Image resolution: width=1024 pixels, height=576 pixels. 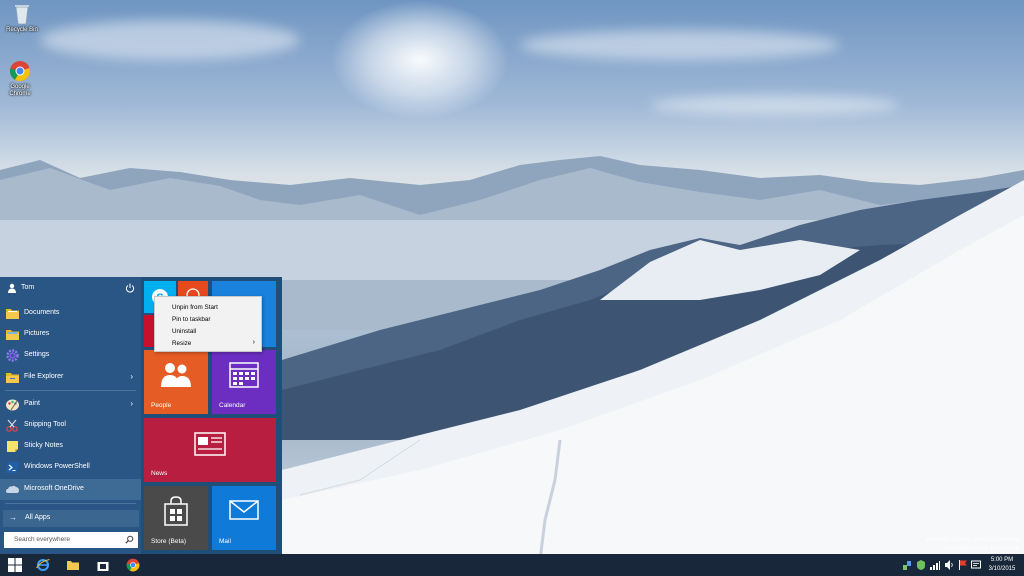 What do you see at coordinates (176, 375) in the screenshot?
I see `people-icon` at bounding box center [176, 375].